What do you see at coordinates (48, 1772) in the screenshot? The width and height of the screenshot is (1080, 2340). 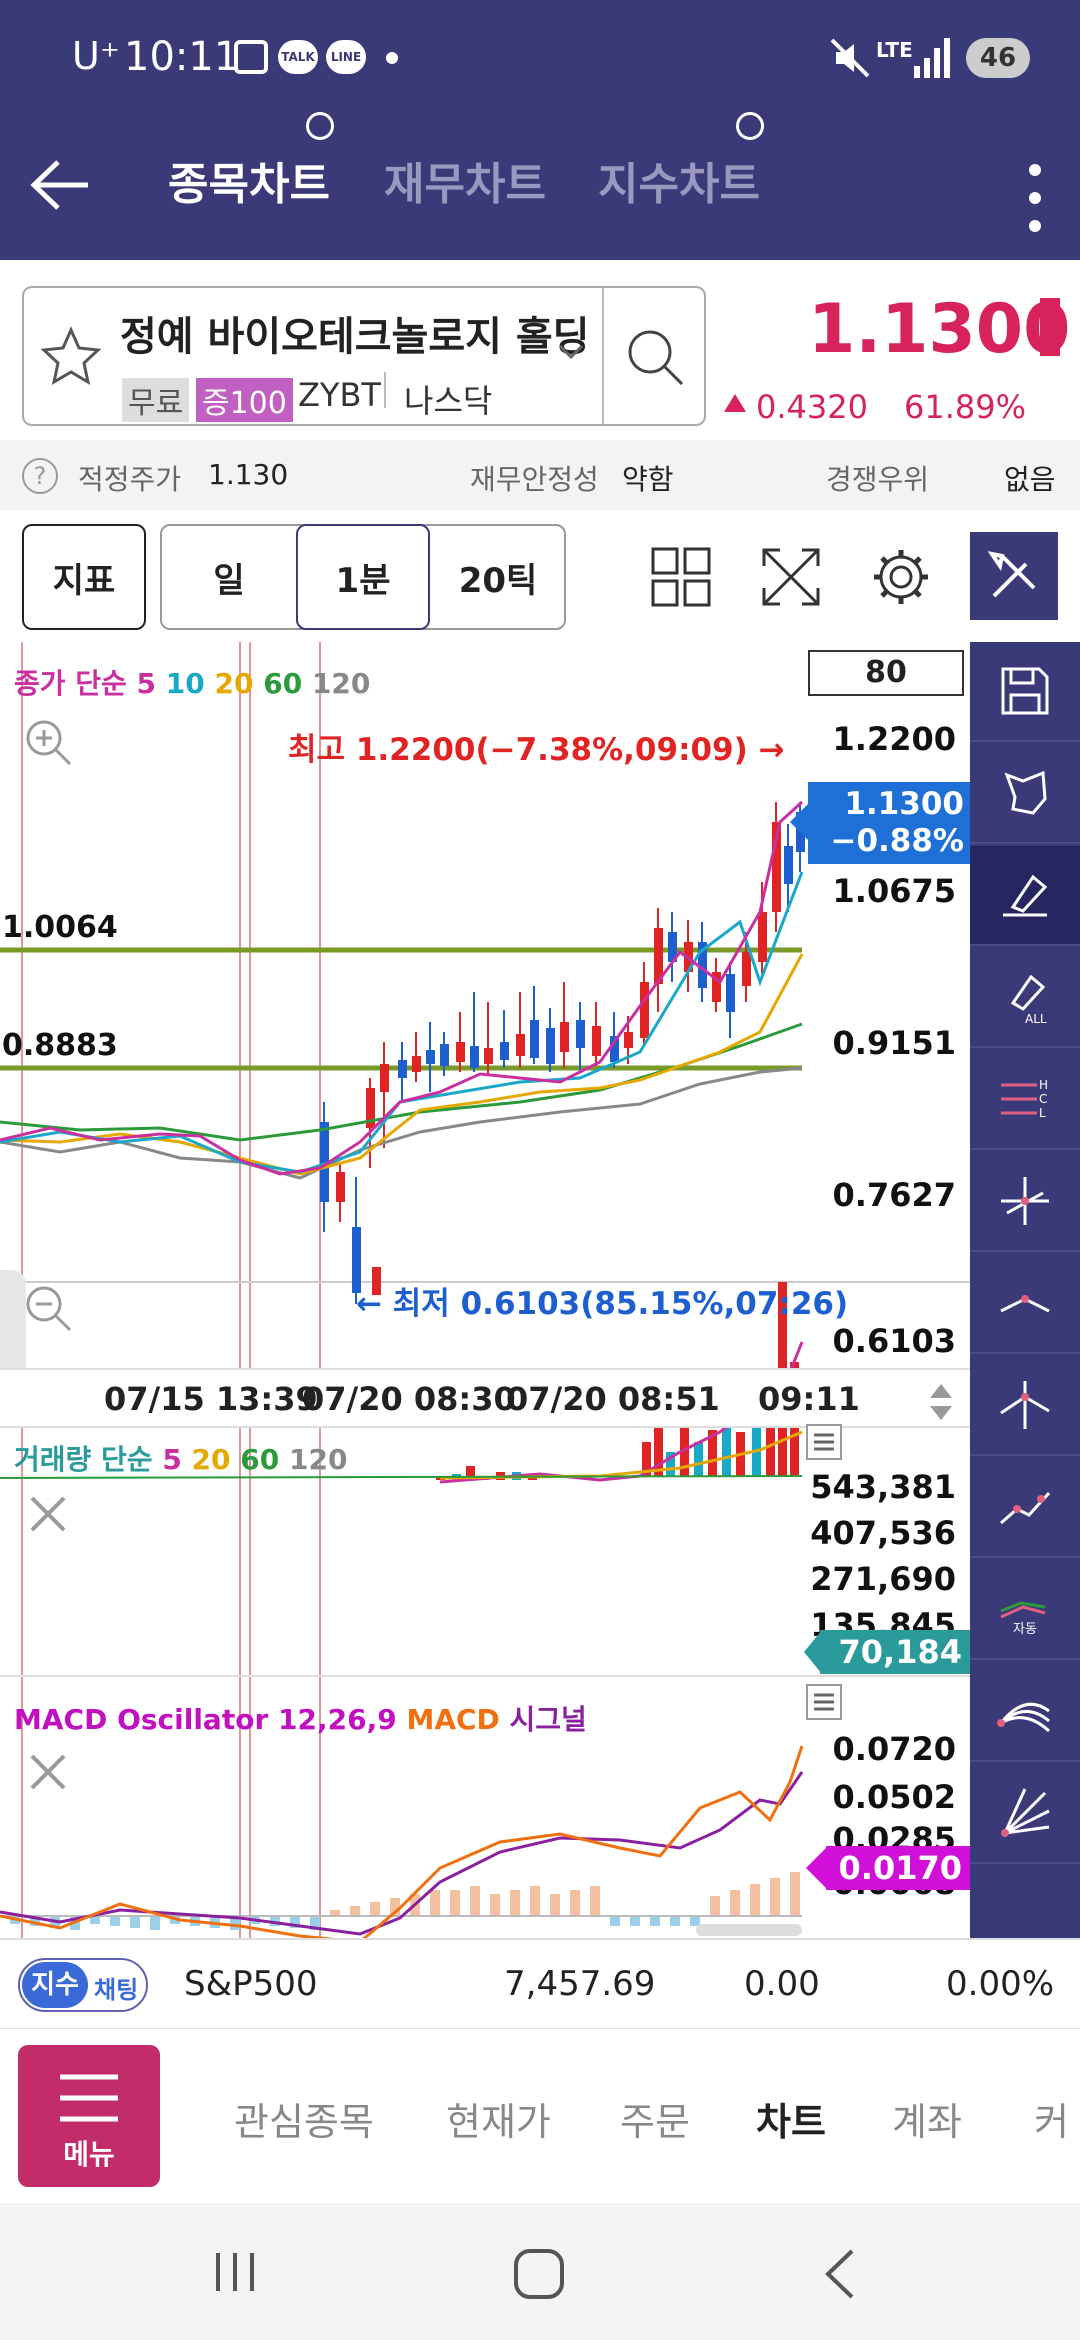 I see `close-macd-icon` at bounding box center [48, 1772].